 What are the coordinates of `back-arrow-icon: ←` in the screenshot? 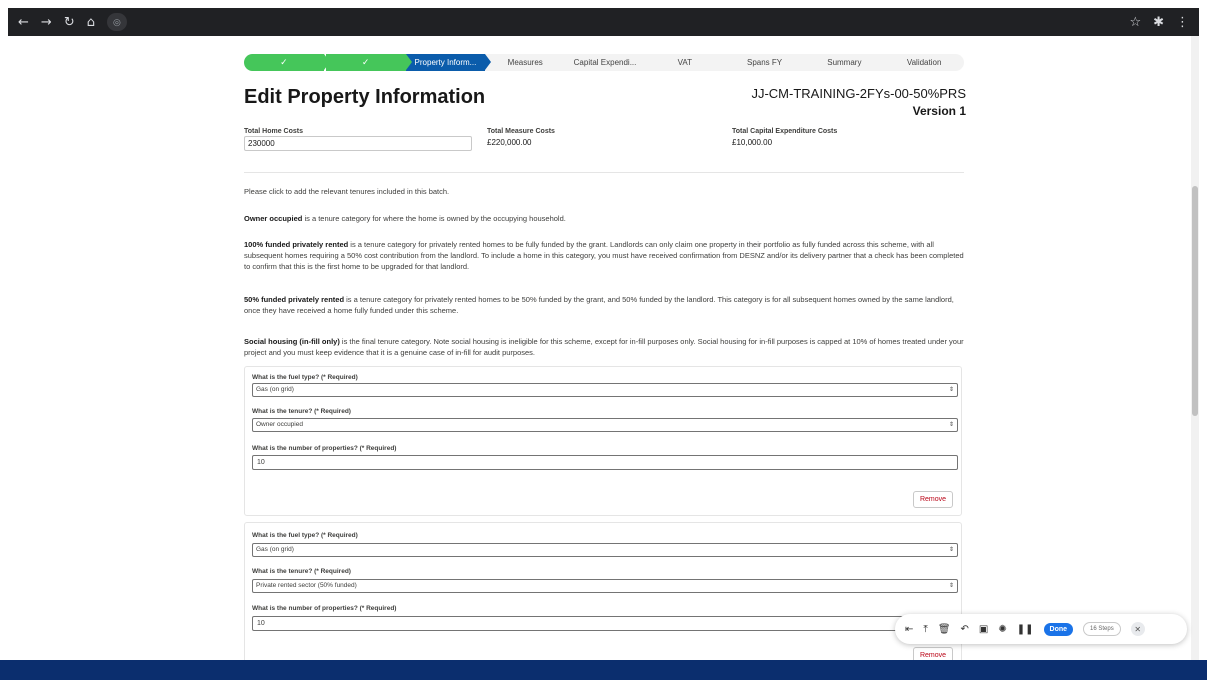 It's located at (23, 22).